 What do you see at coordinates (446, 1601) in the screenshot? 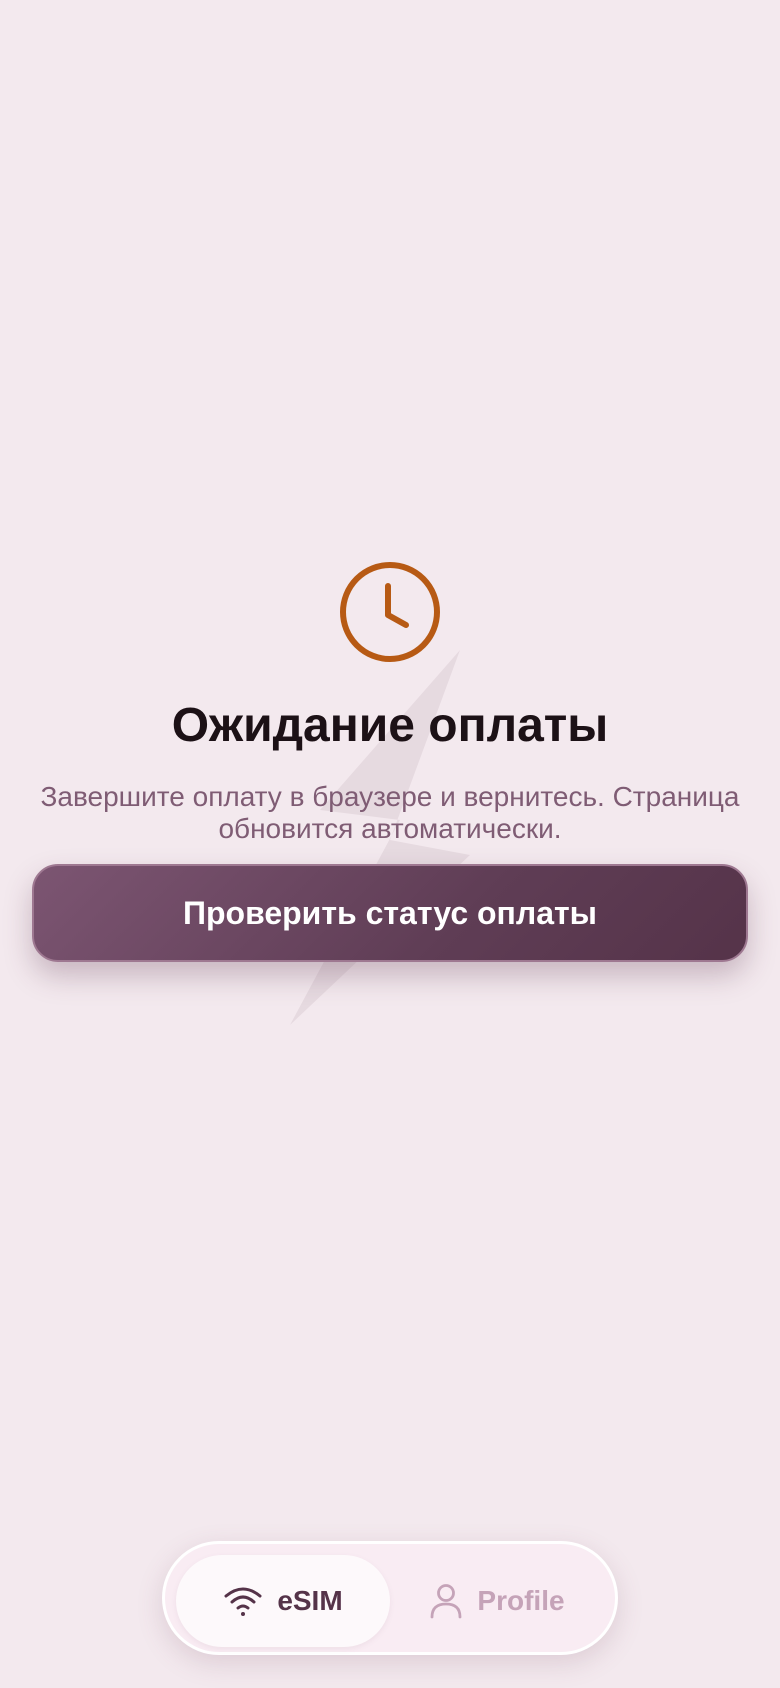
I see `person-icon` at bounding box center [446, 1601].